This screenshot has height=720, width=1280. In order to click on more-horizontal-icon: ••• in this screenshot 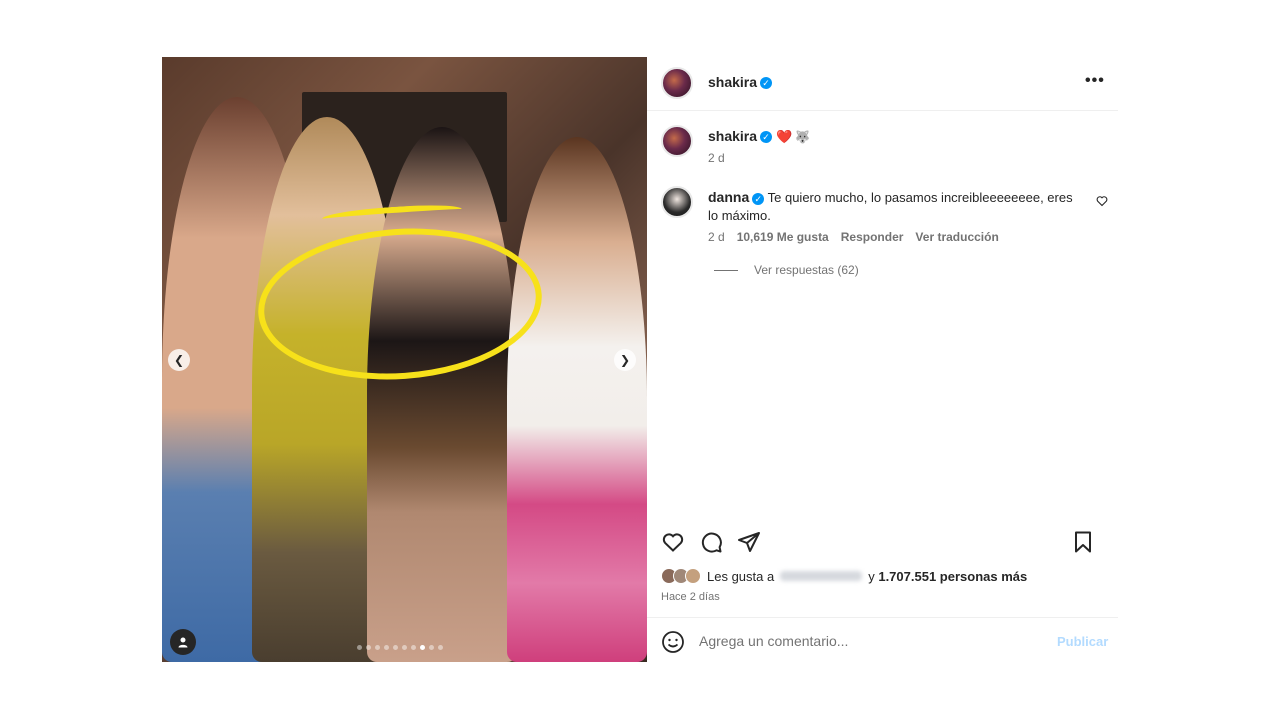, I will do `click(1095, 80)`.